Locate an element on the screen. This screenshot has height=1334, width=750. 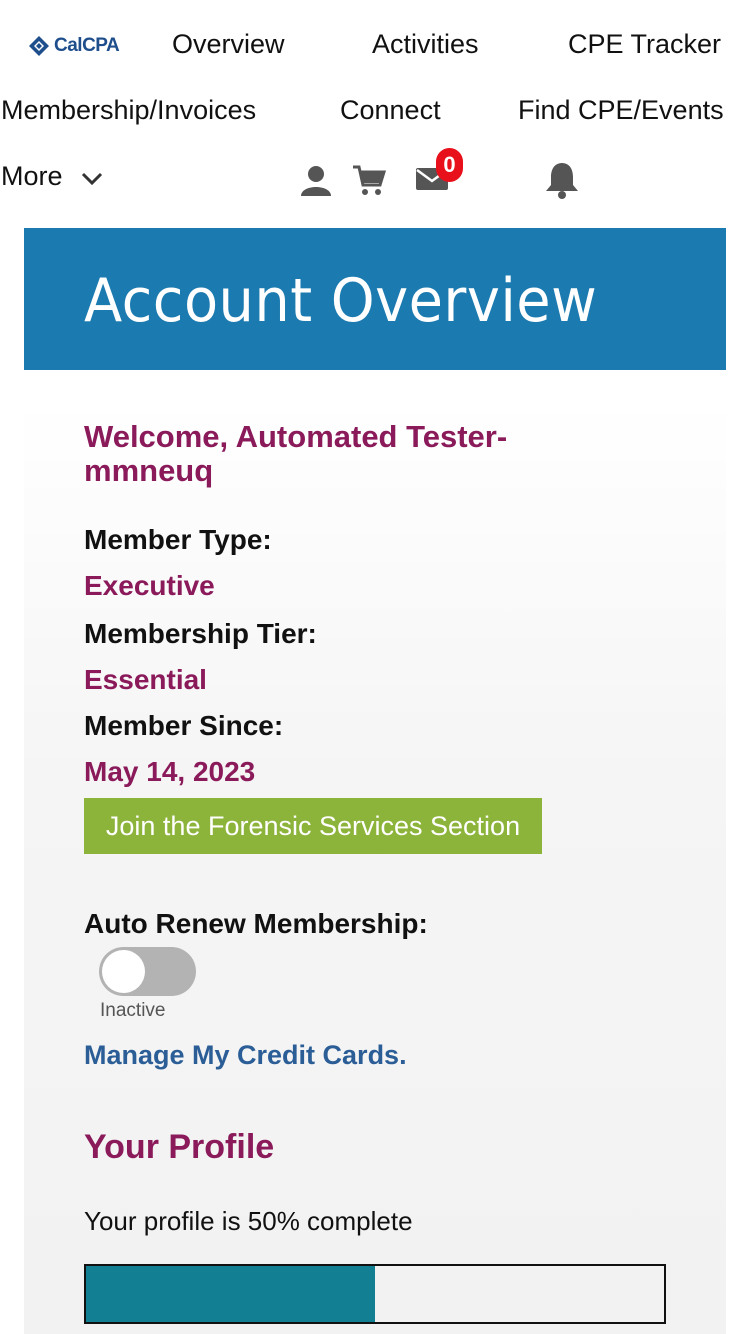
join-forensic-section-button: Join the Forensic Services Section is located at coordinates (313, 826).